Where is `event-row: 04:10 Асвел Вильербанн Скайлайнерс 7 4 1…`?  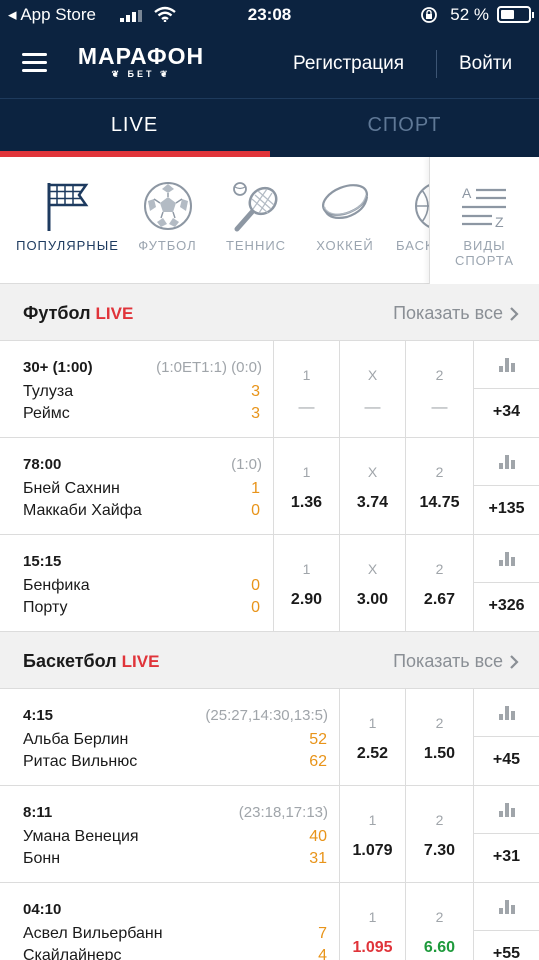 event-row: 04:10 Асвел Вильербанн Скайлайнерс 7 4 1… is located at coordinates (269, 921).